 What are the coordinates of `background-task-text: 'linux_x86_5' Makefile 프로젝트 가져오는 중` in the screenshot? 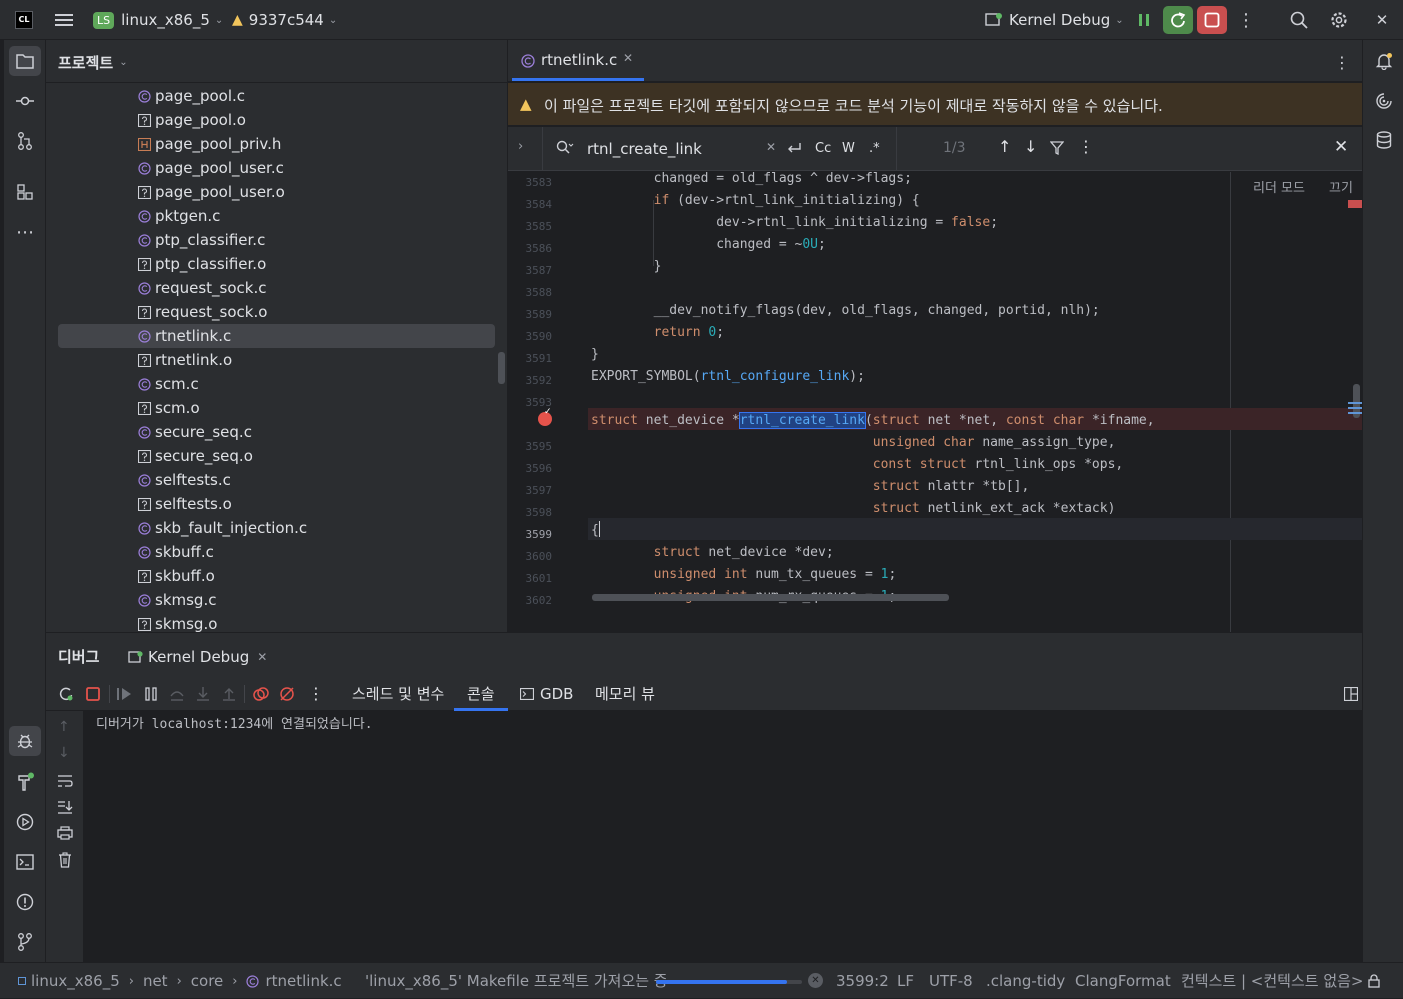 It's located at (516, 981).